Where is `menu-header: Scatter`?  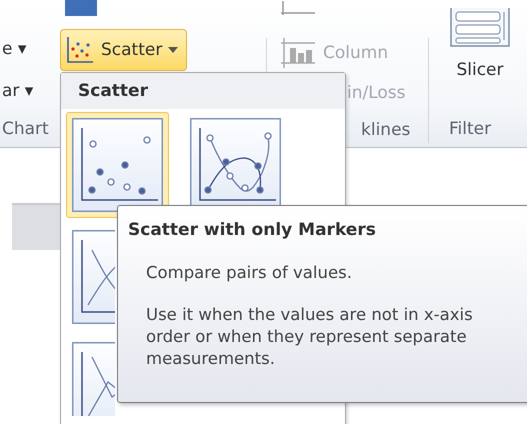
menu-header: Scatter is located at coordinates (113, 91).